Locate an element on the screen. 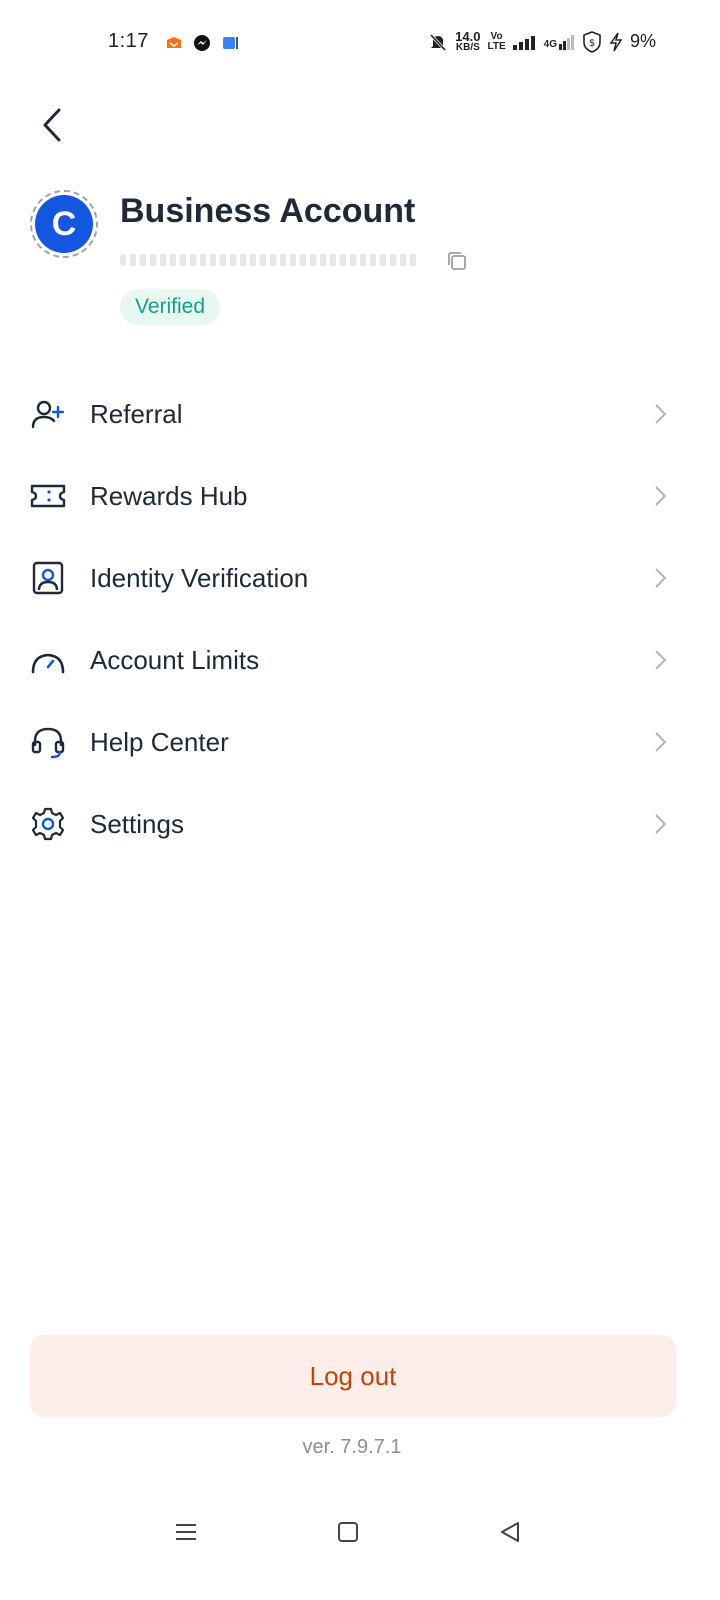 This screenshot has width=720, height=1600. home-button is located at coordinates (348, 1532).